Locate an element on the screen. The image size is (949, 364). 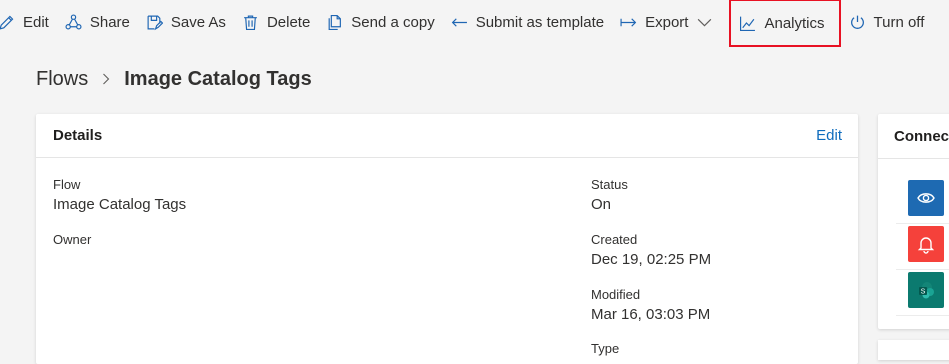
turn-off-label: Turn off is located at coordinates (899, 22).